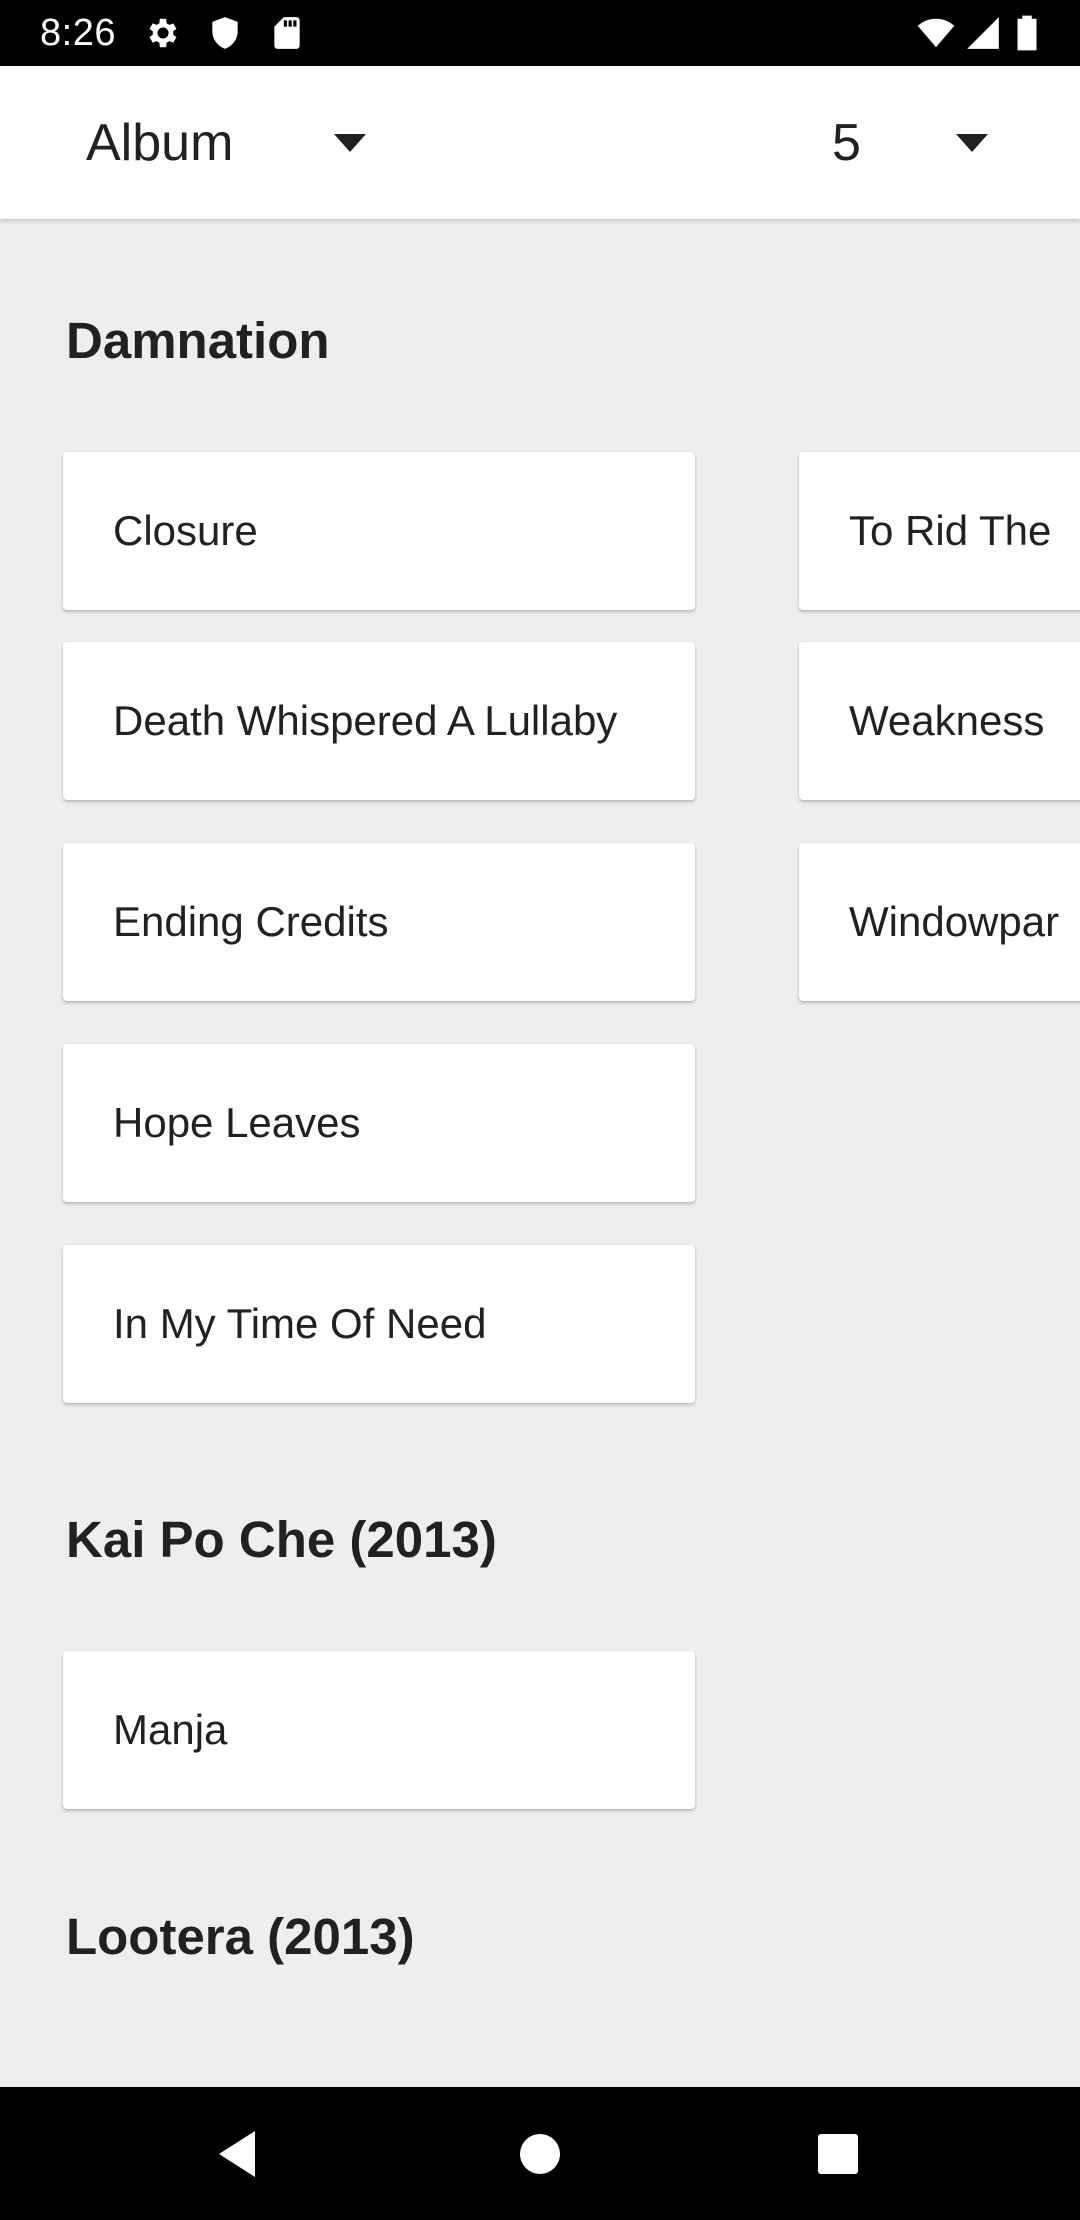 Image resolution: width=1080 pixels, height=2220 pixels. I want to click on track-card: Weakness, so click(939, 721).